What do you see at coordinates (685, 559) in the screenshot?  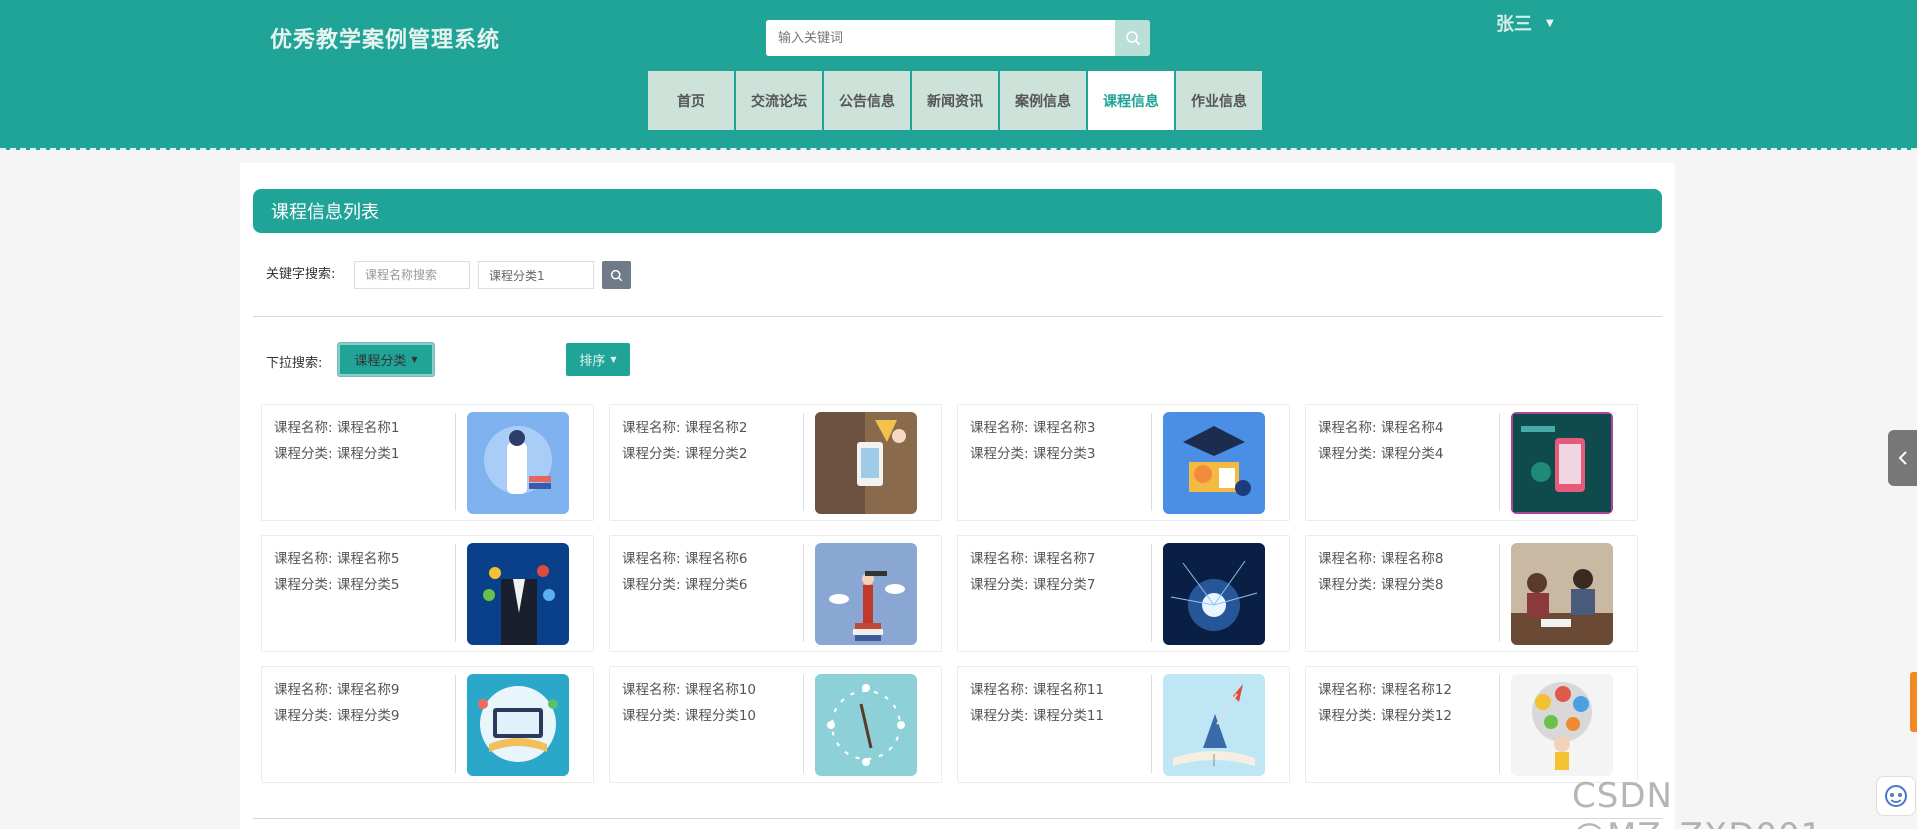 I see `course-name: 课程名称: 课程名称6` at bounding box center [685, 559].